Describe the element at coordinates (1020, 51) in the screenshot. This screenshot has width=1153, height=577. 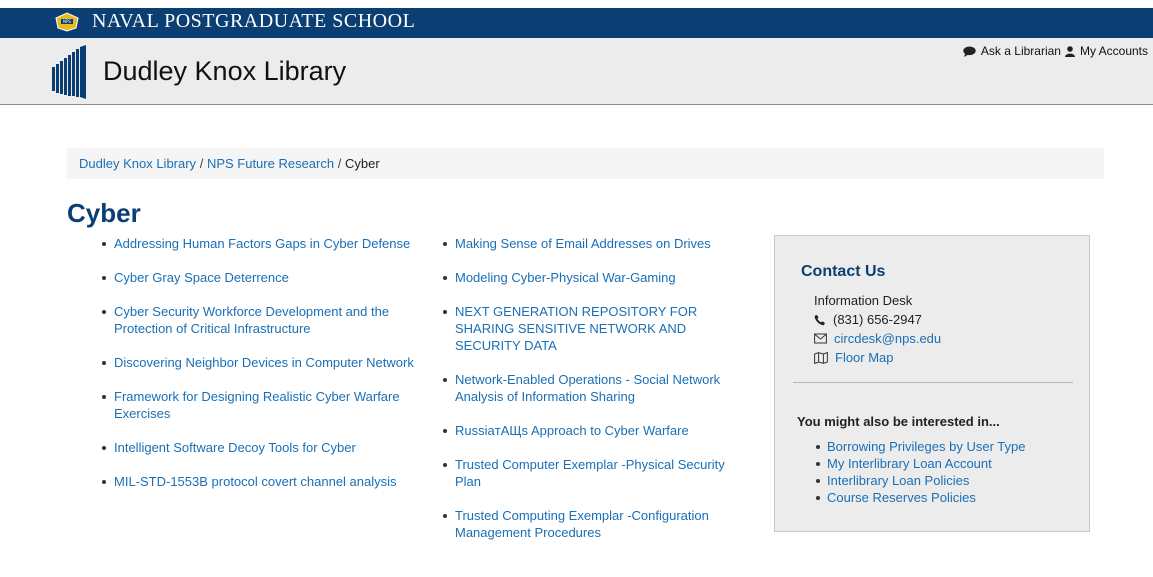
I see `ask-librarian-label: Ask a Librarian` at that location.